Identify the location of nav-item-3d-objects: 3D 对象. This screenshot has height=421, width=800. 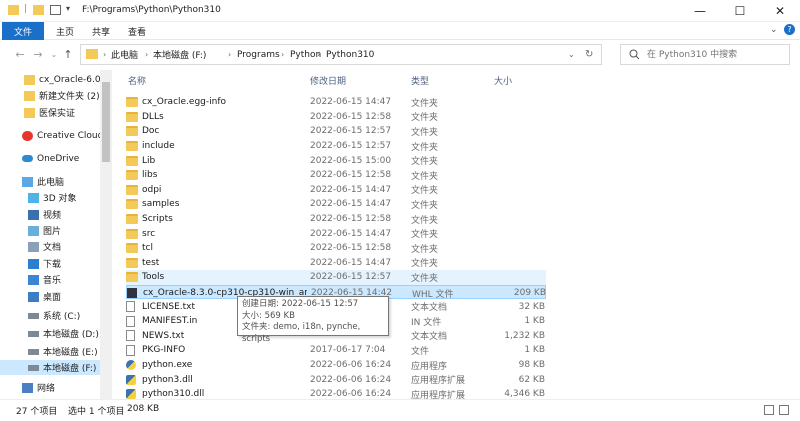
(50, 197).